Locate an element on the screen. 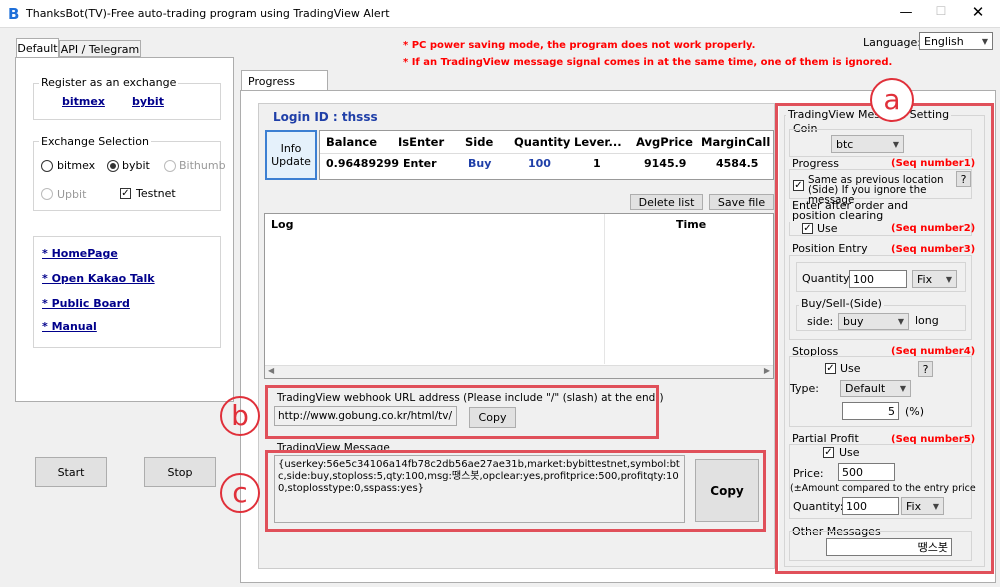 This screenshot has height=587, width=1000. register-title: Register as an exchange is located at coordinates (109, 82).